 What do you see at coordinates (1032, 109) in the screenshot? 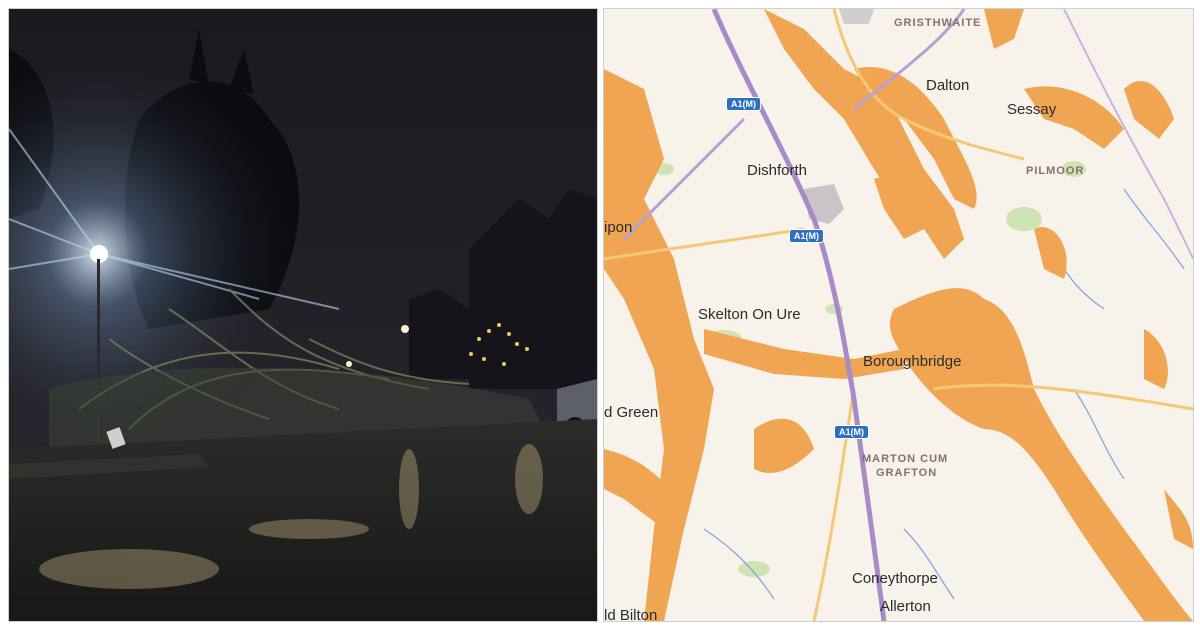
I see `place-sessay: Sessay` at bounding box center [1032, 109].